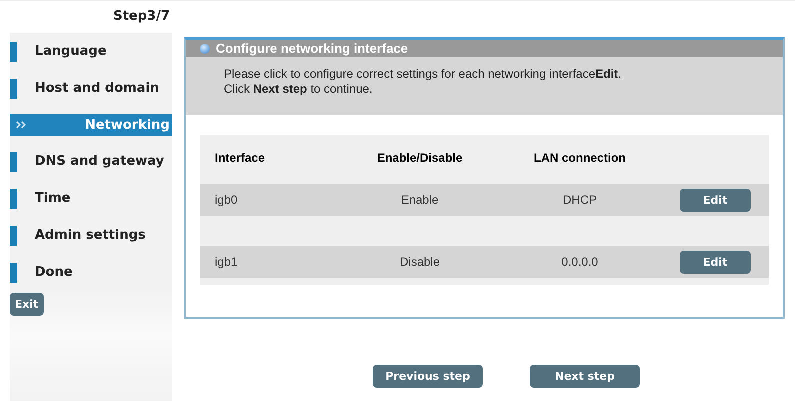  Describe the element at coordinates (226, 200) in the screenshot. I see `table-cell-text: igb0` at that location.